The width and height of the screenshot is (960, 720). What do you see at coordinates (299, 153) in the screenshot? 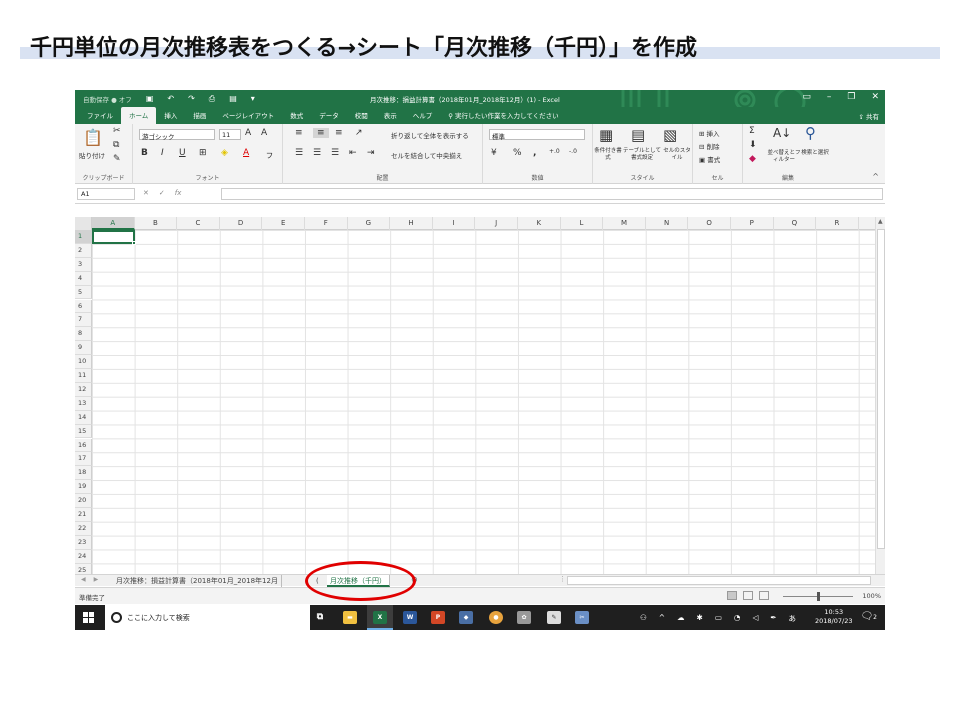
I see `align-left-icon: ☰` at bounding box center [299, 153].